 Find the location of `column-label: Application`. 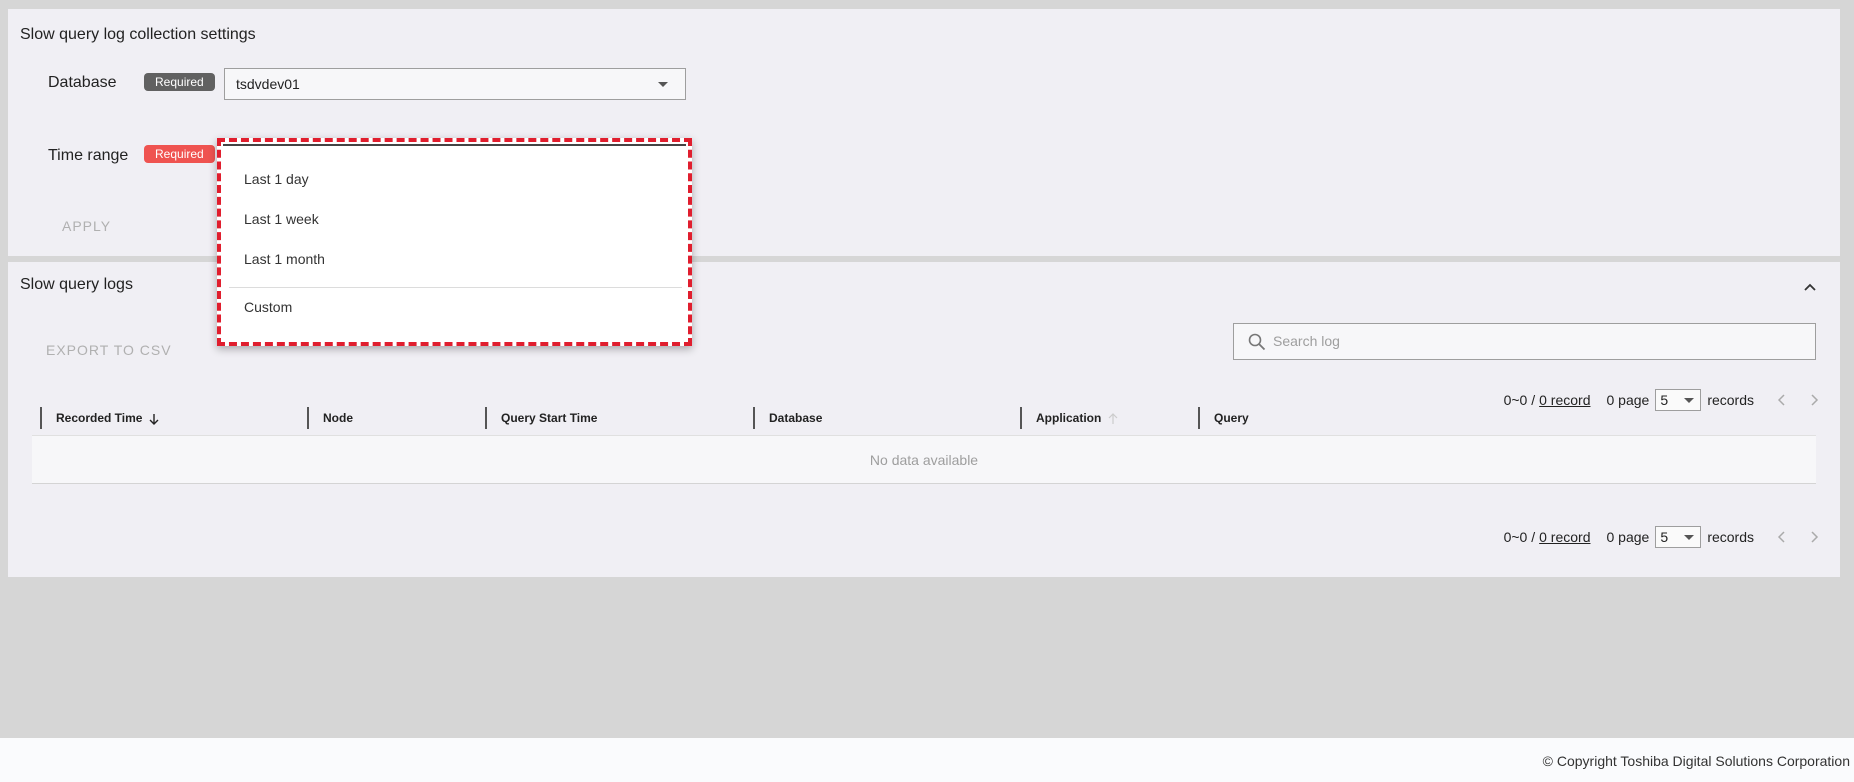

column-label: Application is located at coordinates (1069, 418).